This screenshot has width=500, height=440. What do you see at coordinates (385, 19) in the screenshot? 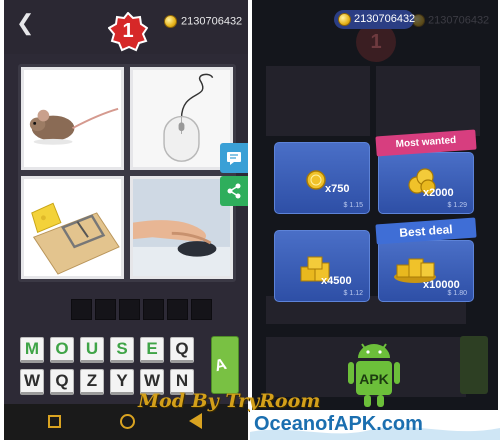
I see `shop-coin-amount: 2130706432` at bounding box center [385, 19].